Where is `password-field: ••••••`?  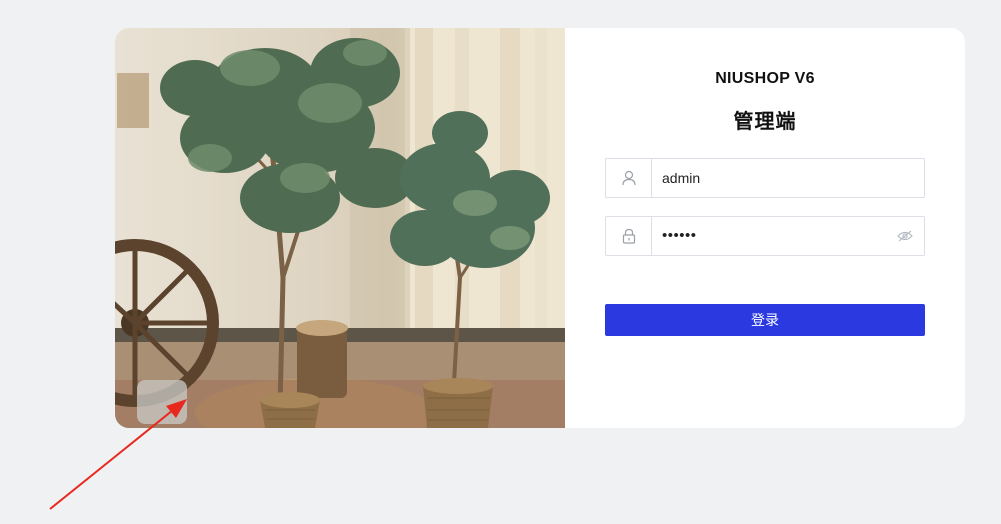 password-field: •••••• is located at coordinates (765, 236).